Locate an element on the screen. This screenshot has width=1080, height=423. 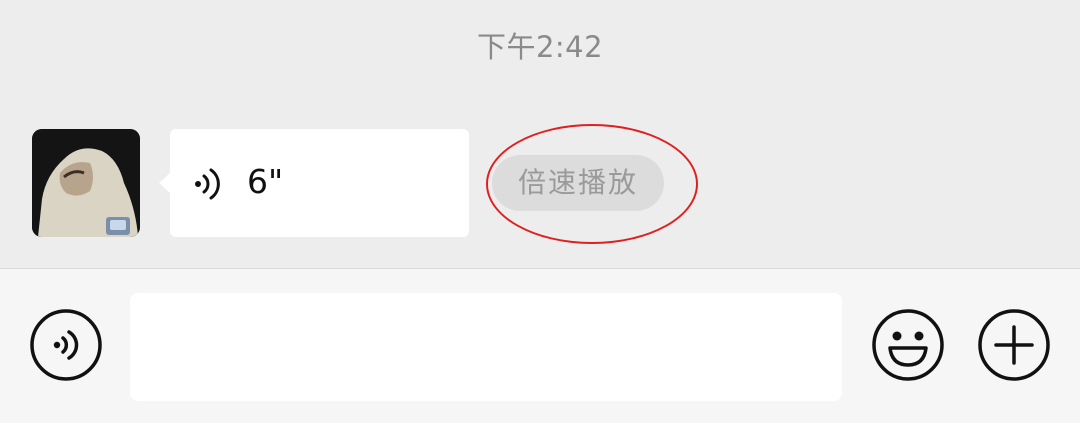
bubble-tail is located at coordinates (165, 183).